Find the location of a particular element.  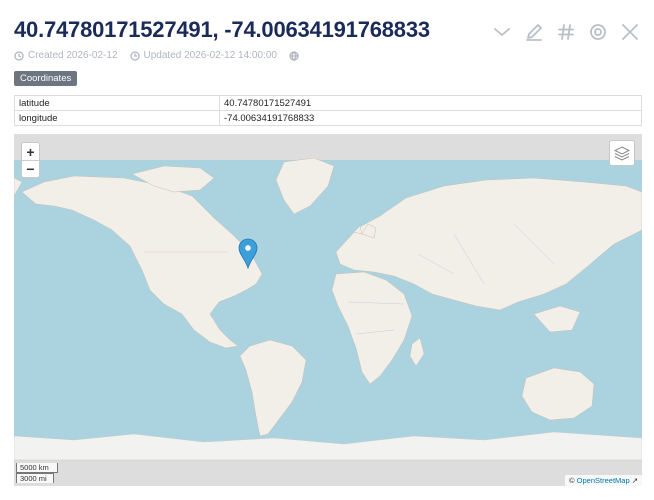

table-row: latitude 40.74780171527491 is located at coordinates (328, 103).